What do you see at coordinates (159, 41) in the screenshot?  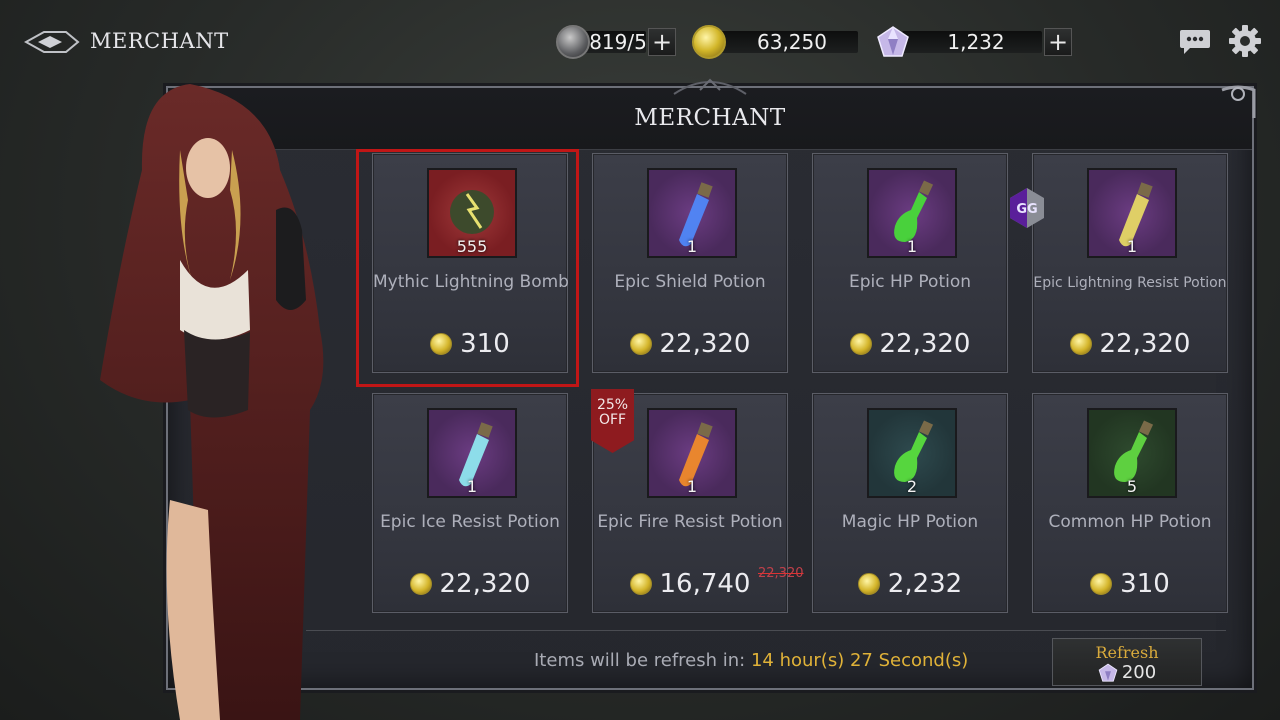 I see `top-title: MERCHANT` at bounding box center [159, 41].